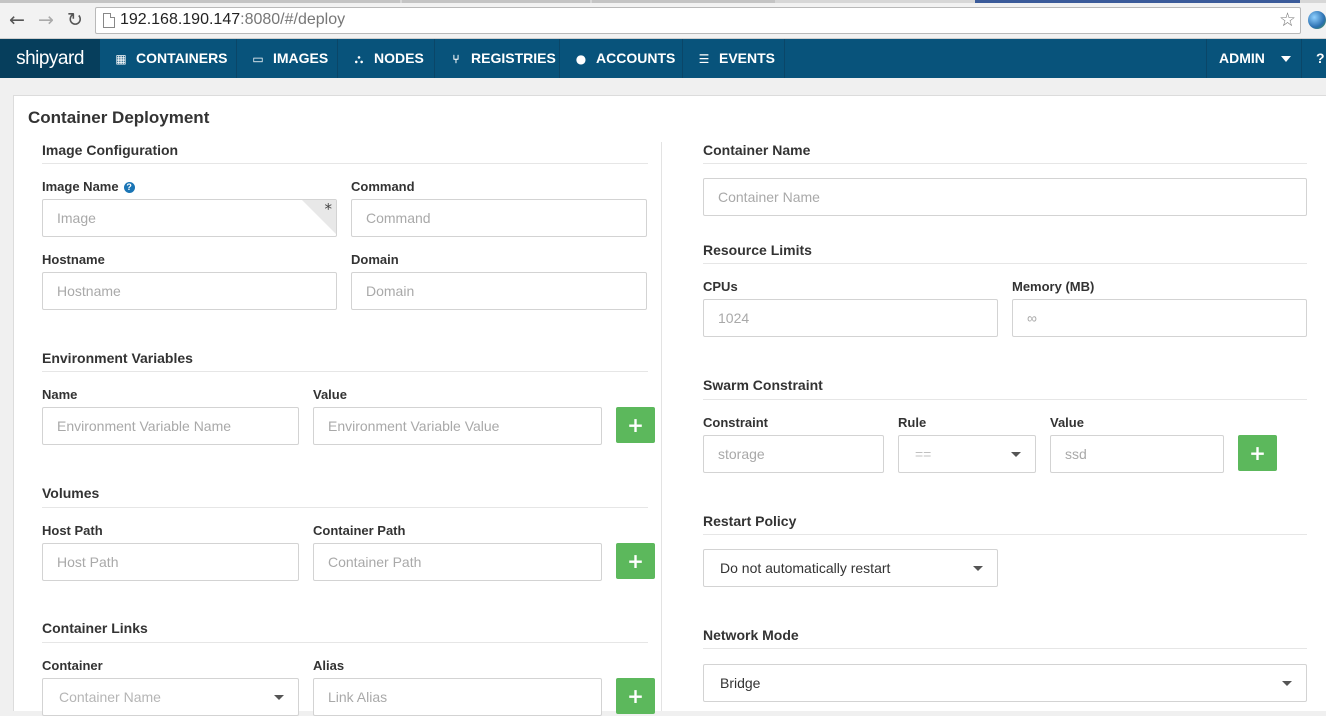 This screenshot has height=716, width=1326. Describe the element at coordinates (805, 568) in the screenshot. I see `restart-policy-value: Do not automatically restart` at that location.